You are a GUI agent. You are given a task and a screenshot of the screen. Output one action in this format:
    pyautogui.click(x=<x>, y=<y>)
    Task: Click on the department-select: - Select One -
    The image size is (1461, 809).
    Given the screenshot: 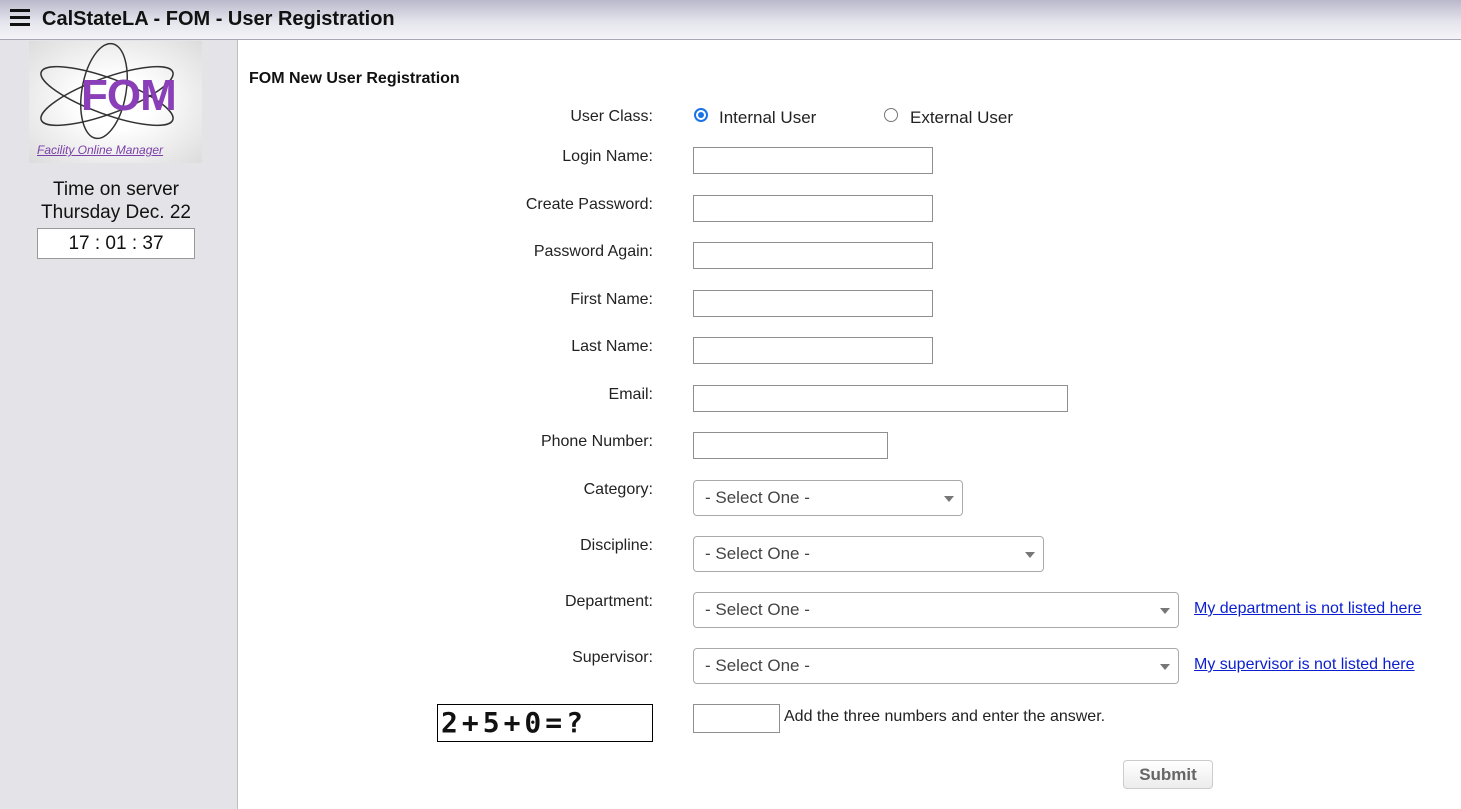 What is the action you would take?
    pyautogui.click(x=936, y=610)
    